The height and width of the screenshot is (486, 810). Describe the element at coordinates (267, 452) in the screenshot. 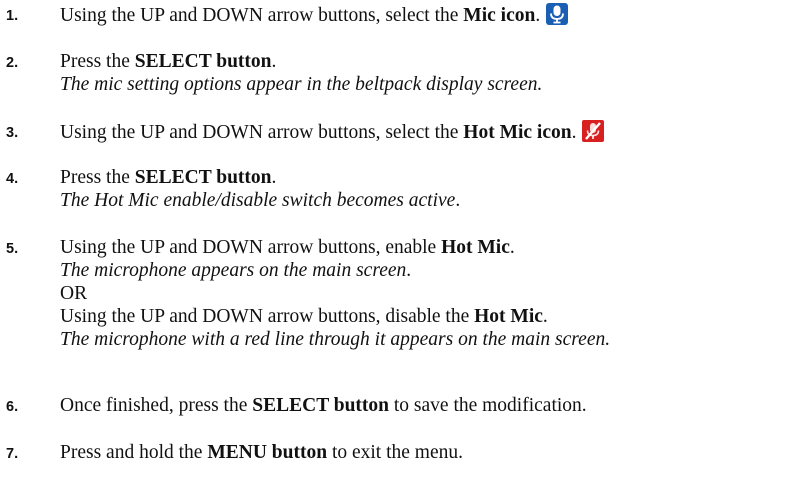

I see `emphasis: MENU button` at that location.